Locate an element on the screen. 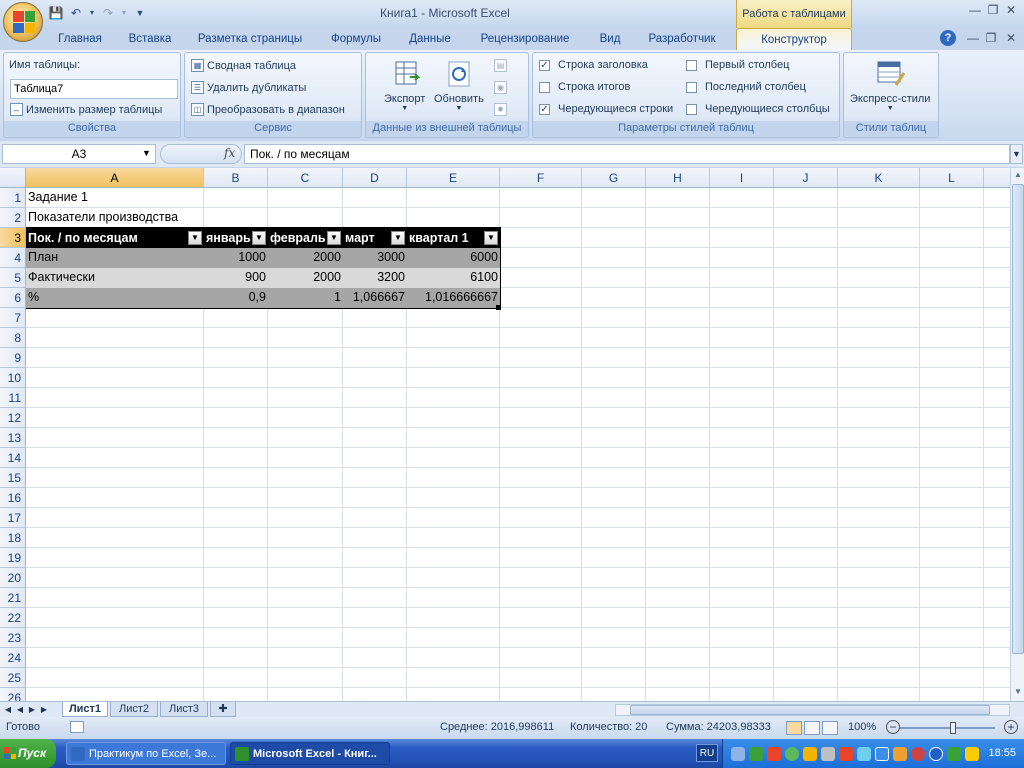  row-header-6: 6 is located at coordinates (13, 298).